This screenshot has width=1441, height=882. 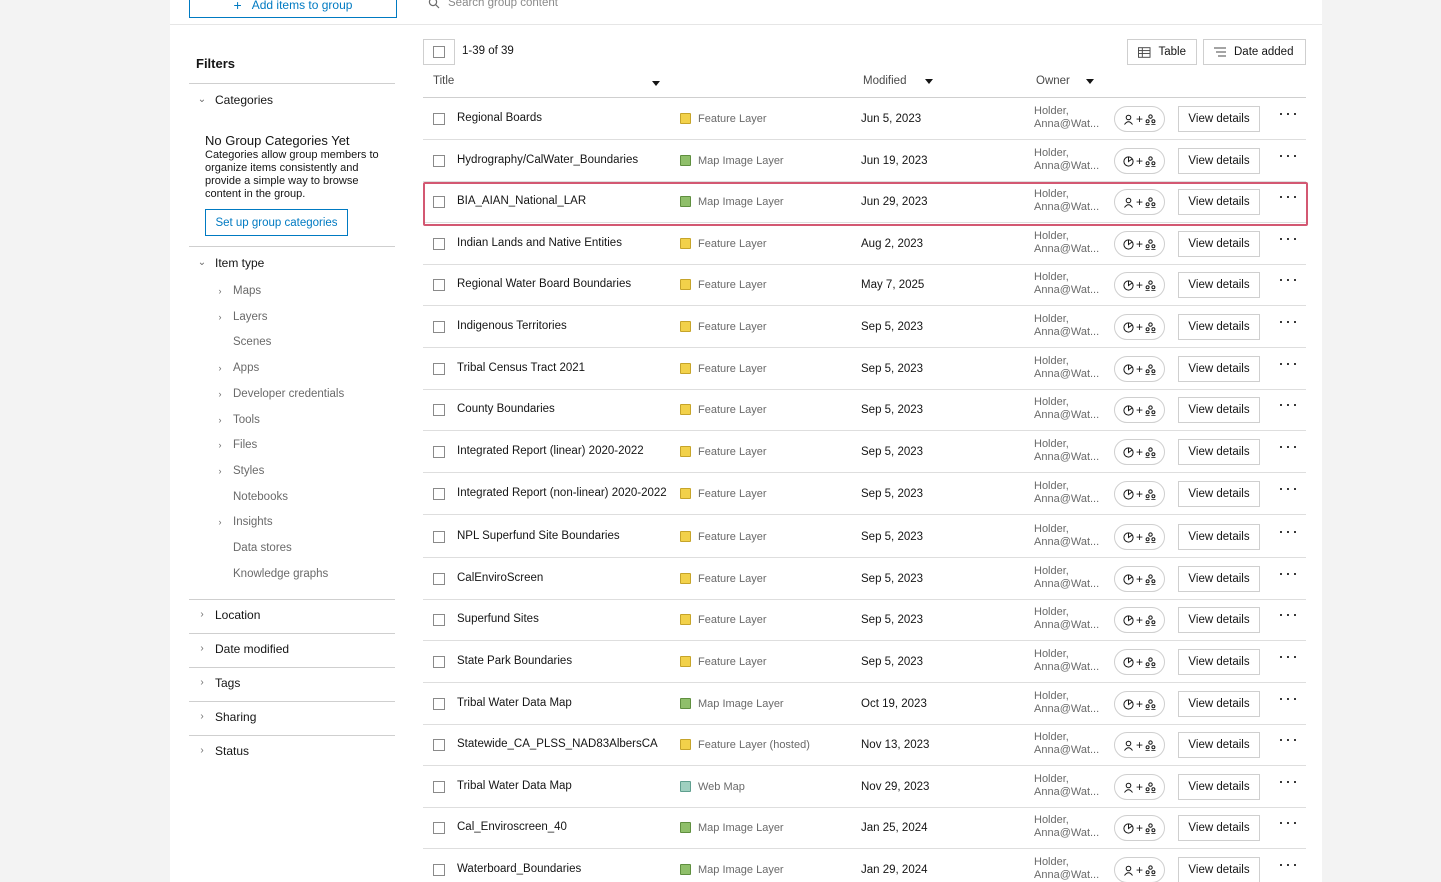 I want to click on table-view-button: Table, so click(x=1162, y=52).